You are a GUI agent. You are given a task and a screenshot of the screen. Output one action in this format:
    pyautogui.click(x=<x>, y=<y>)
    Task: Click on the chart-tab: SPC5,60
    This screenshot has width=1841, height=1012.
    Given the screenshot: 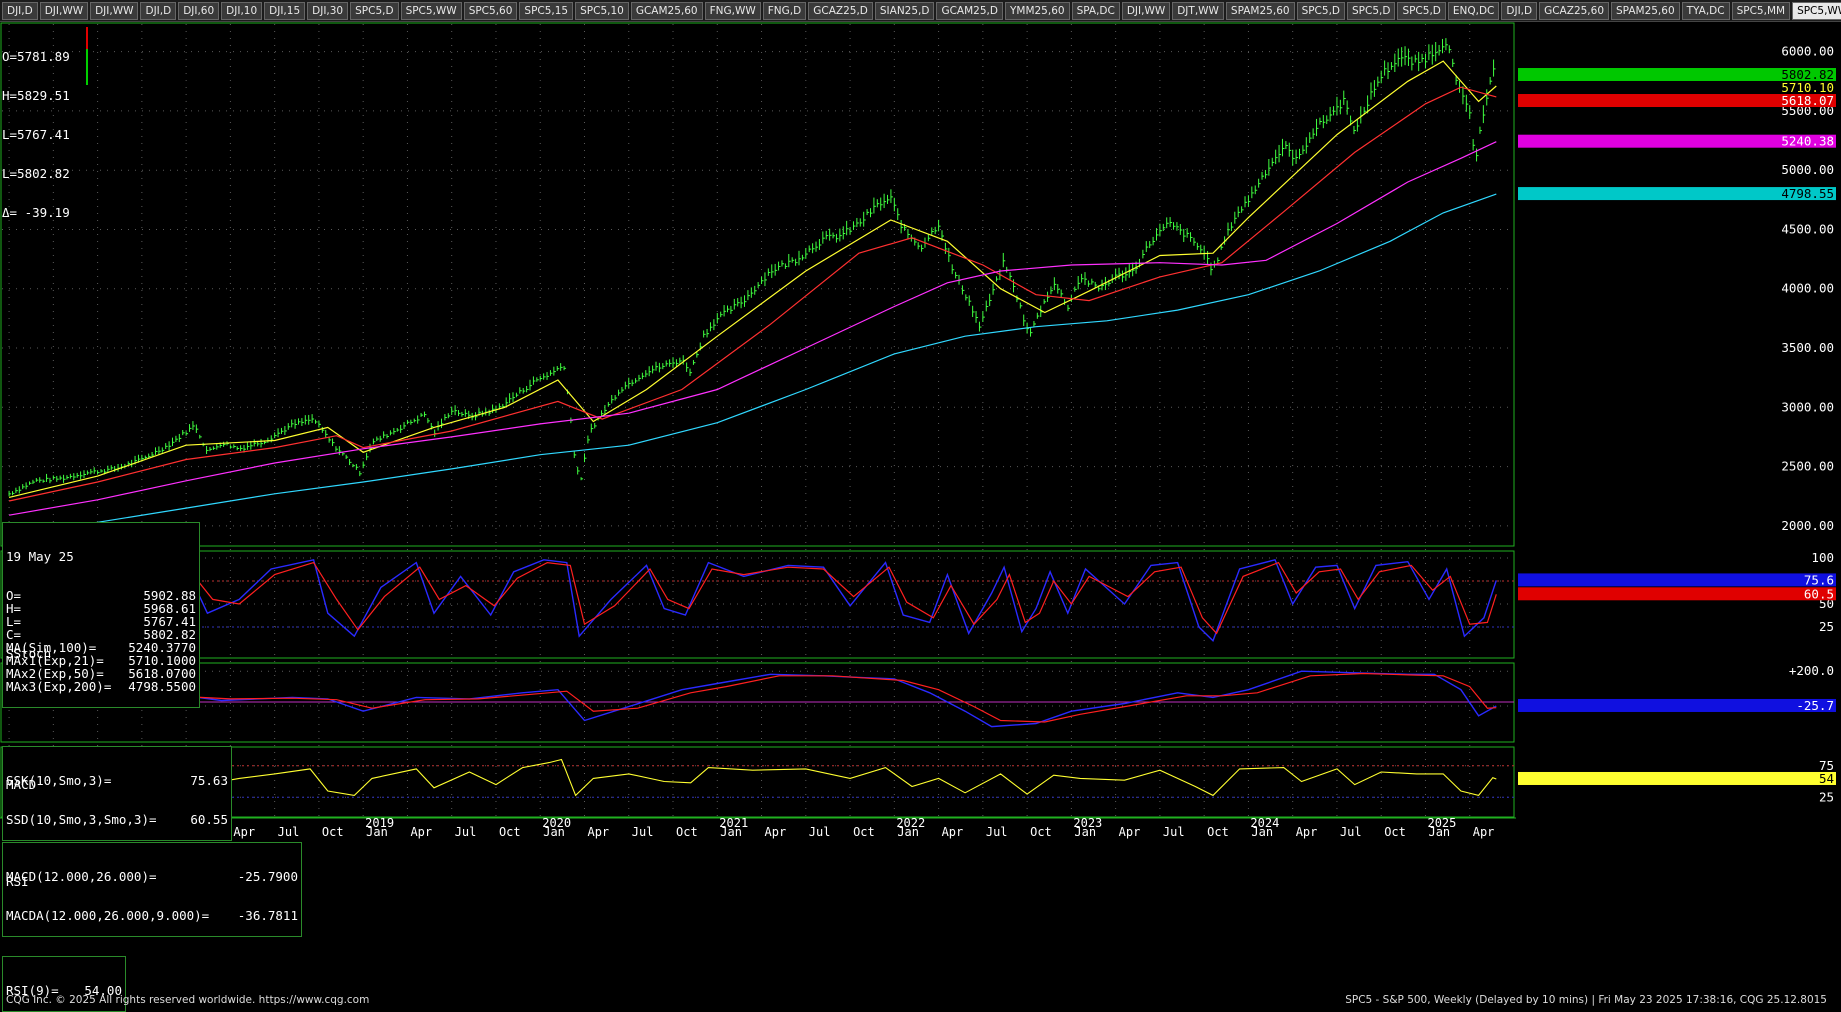 What is the action you would take?
    pyautogui.click(x=490, y=10)
    